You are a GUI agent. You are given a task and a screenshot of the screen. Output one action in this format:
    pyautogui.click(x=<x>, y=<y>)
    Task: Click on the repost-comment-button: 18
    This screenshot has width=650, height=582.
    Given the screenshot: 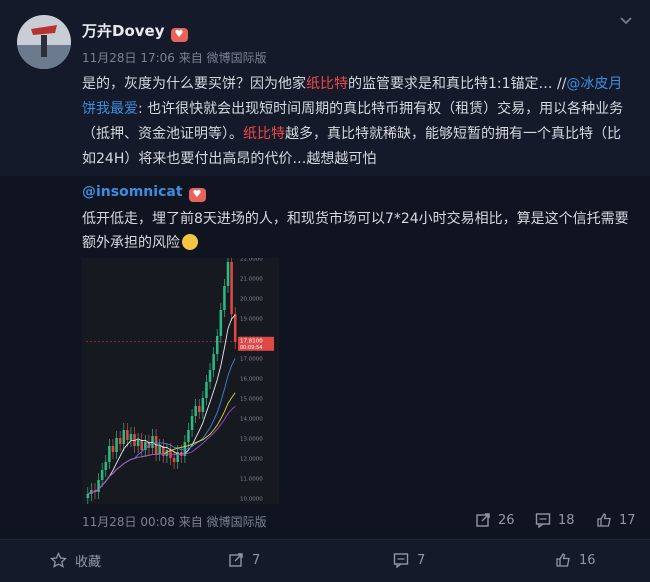 What is the action you would take?
    pyautogui.click(x=555, y=520)
    